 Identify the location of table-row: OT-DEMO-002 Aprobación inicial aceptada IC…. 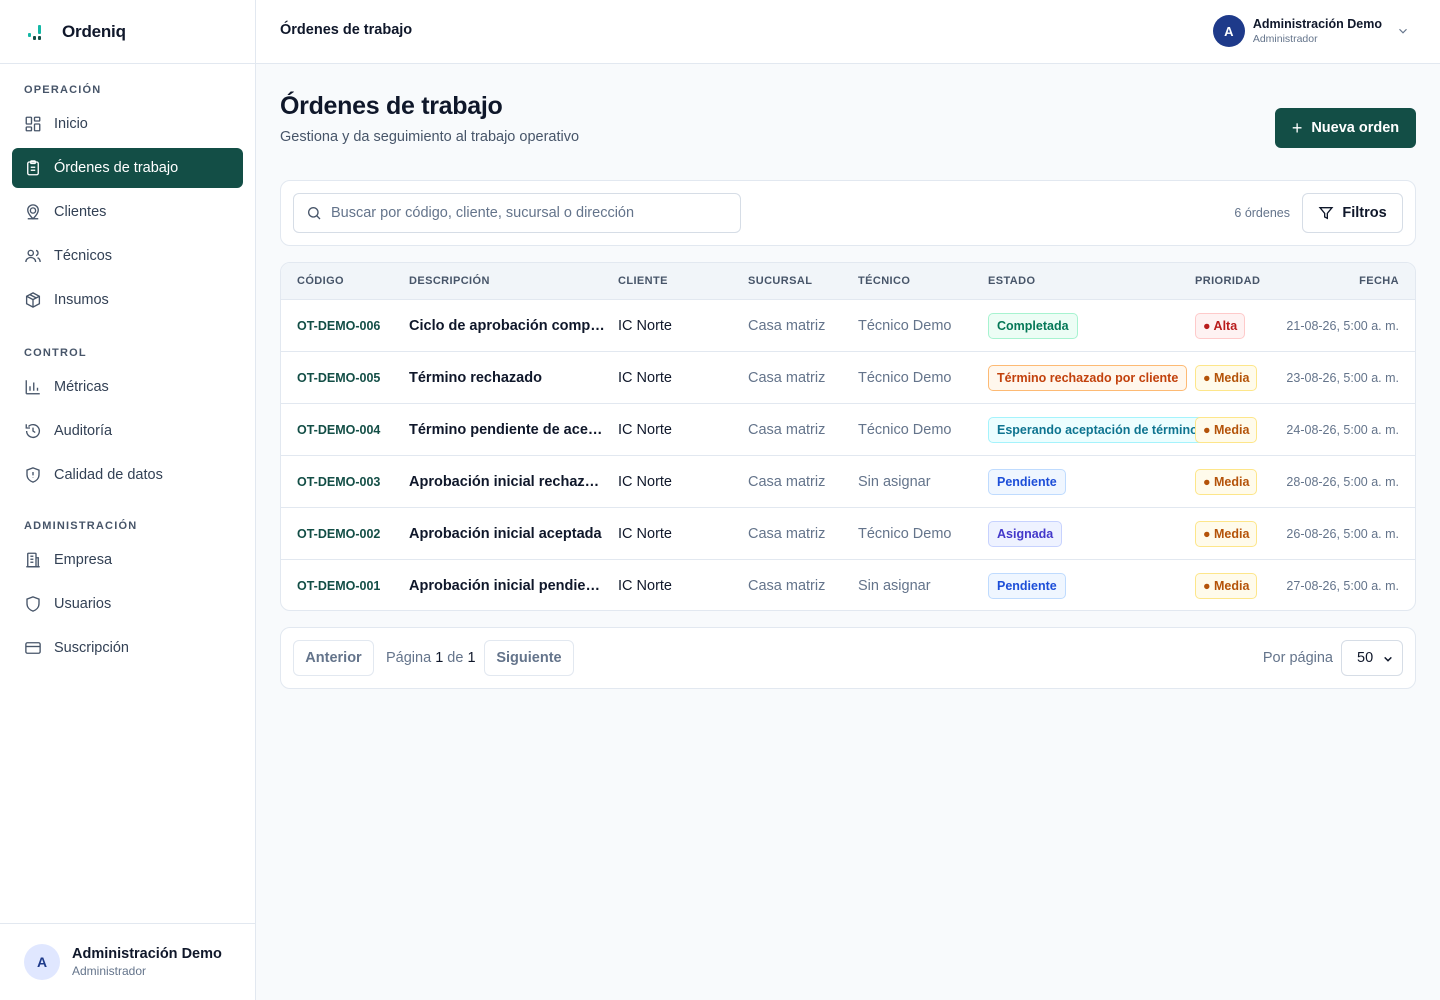
(848, 534).